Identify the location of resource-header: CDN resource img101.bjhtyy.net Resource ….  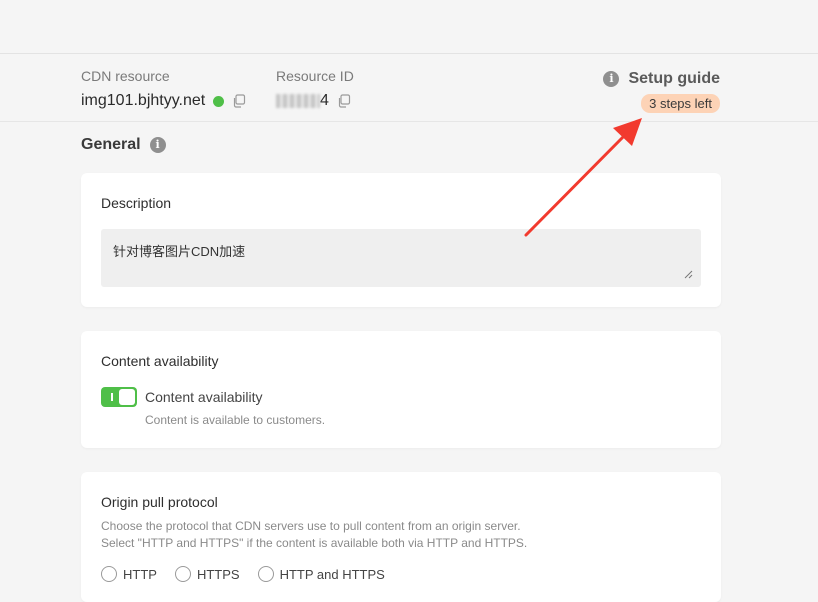
(409, 88).